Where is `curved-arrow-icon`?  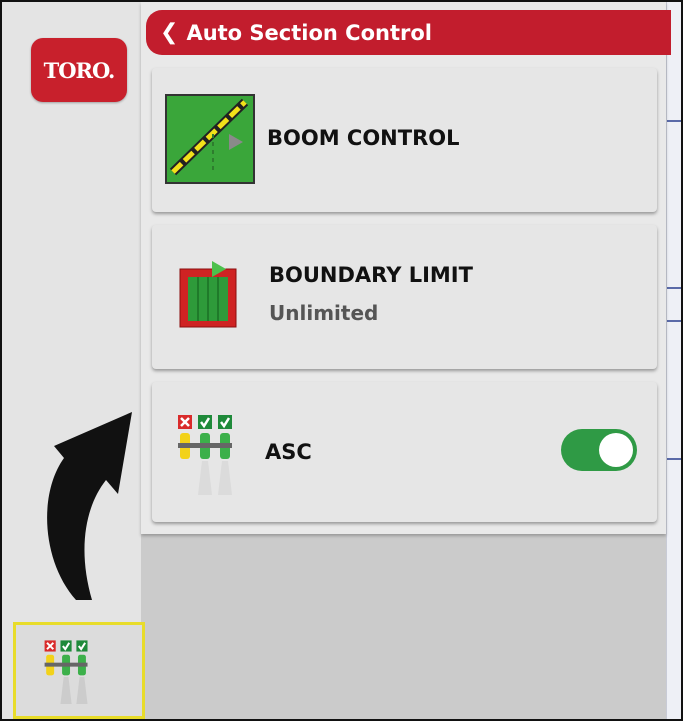 curved-arrow-icon is located at coordinates (89, 506).